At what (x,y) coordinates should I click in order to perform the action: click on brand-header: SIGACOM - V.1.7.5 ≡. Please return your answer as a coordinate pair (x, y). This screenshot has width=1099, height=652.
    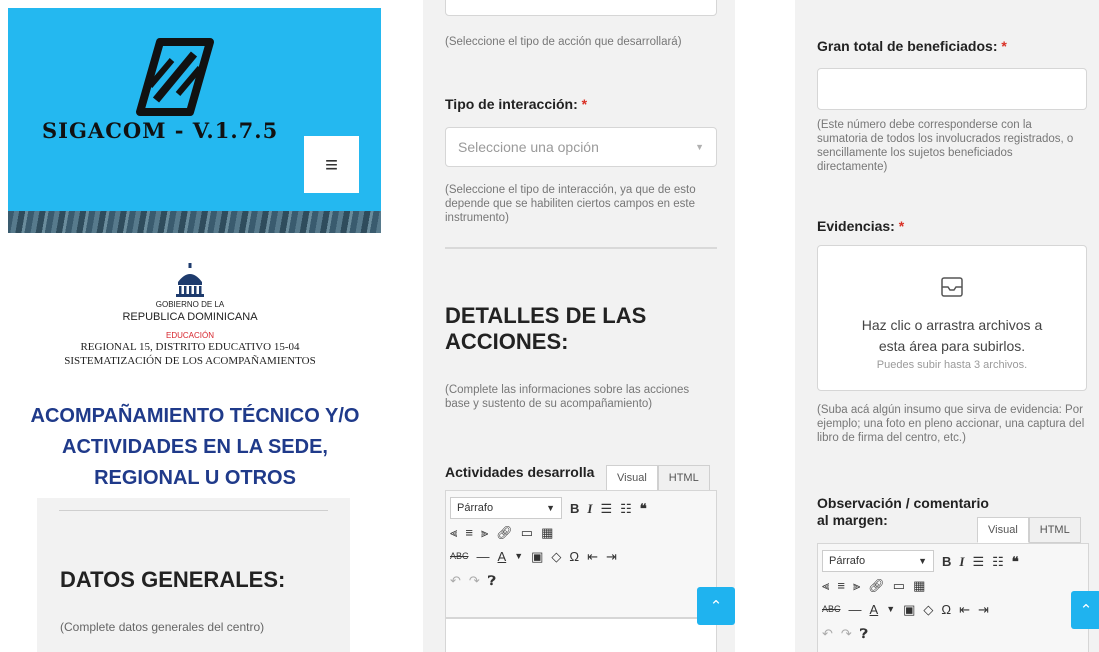
    Looking at the image, I should click on (194, 120).